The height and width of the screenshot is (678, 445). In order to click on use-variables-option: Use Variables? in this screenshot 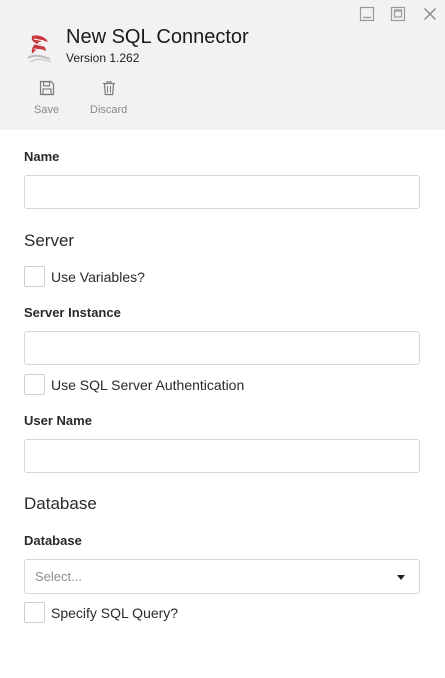, I will do `click(84, 276)`.